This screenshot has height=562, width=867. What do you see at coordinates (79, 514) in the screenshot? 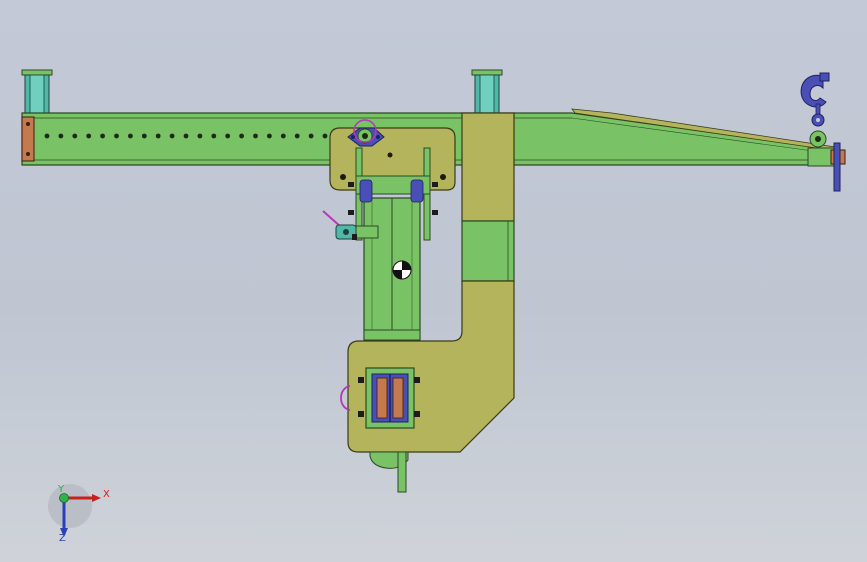
I see `coordinate-triad: X Y Z` at bounding box center [79, 514].